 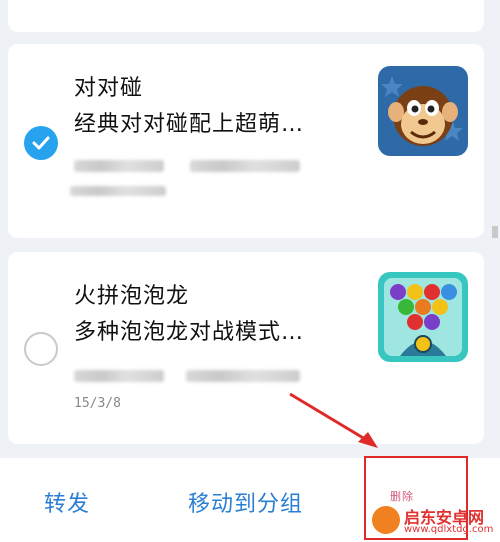 I want to click on watermark-url: www.qdlxtdg.com, so click(x=449, y=529).